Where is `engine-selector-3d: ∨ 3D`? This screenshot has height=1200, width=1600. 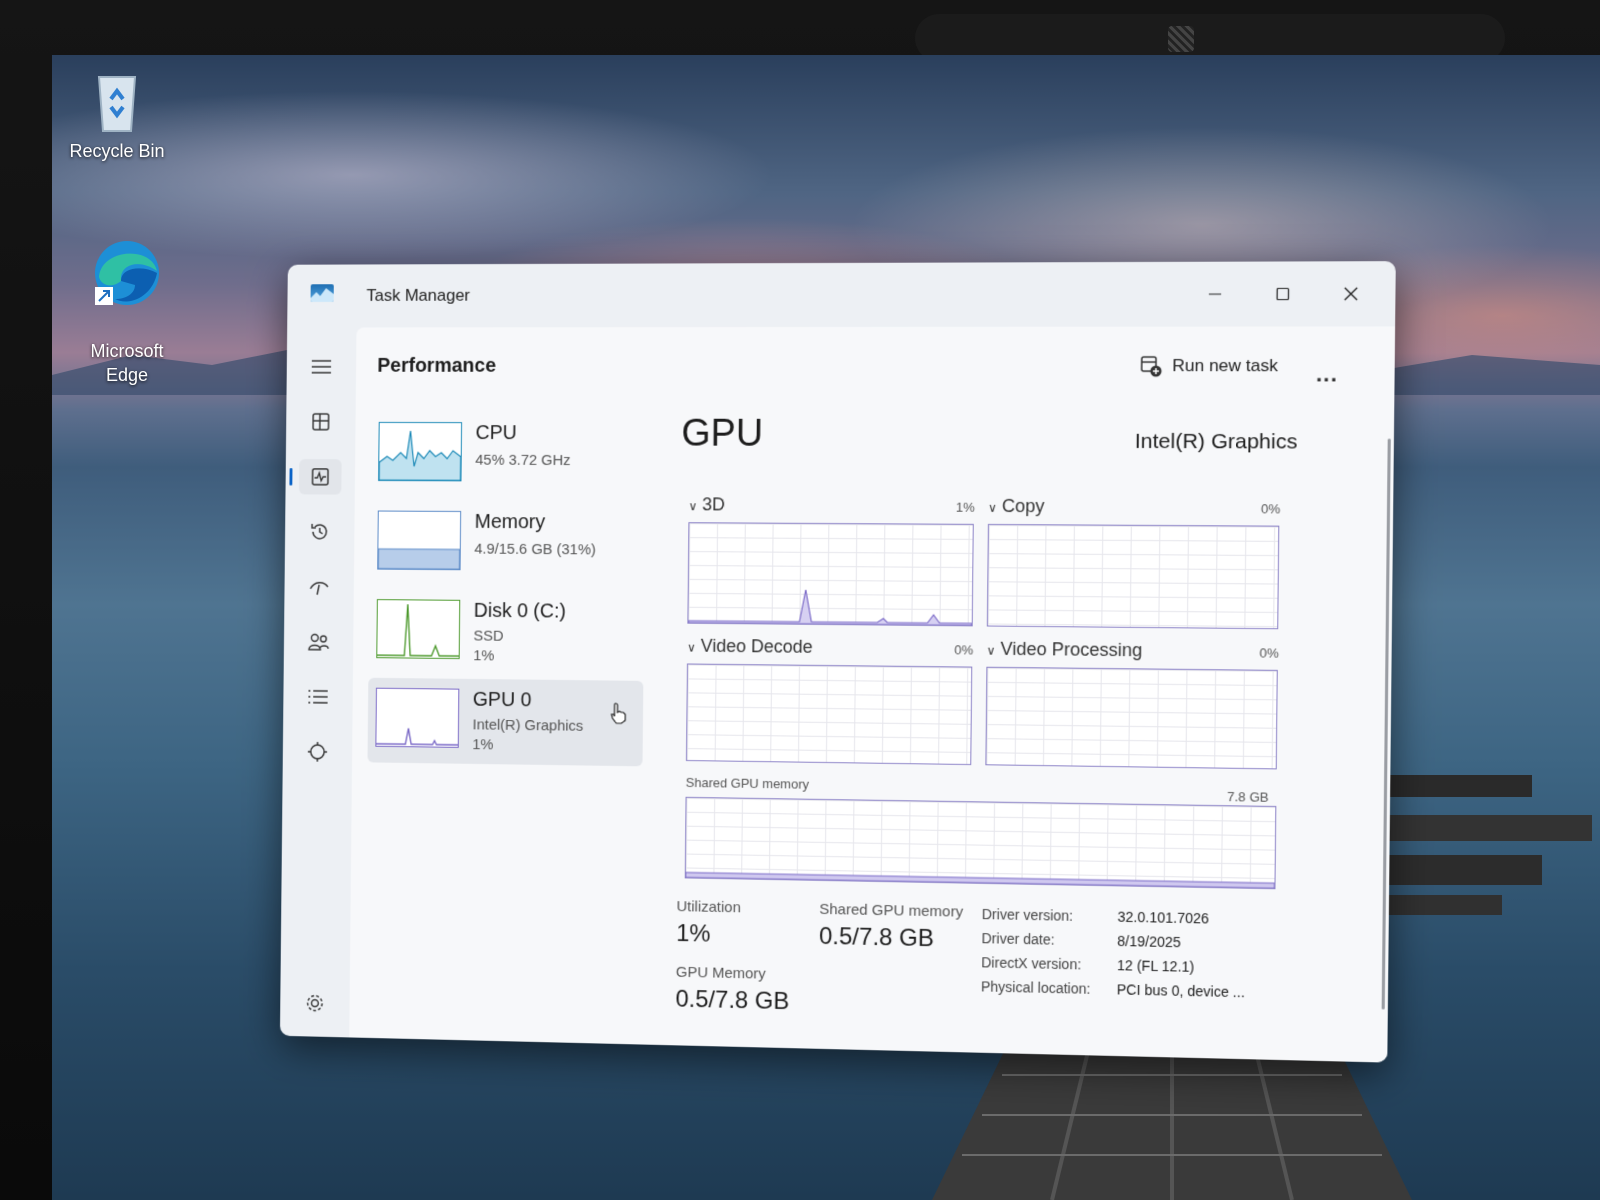
engine-selector-3d: ∨ 3D is located at coordinates (707, 504).